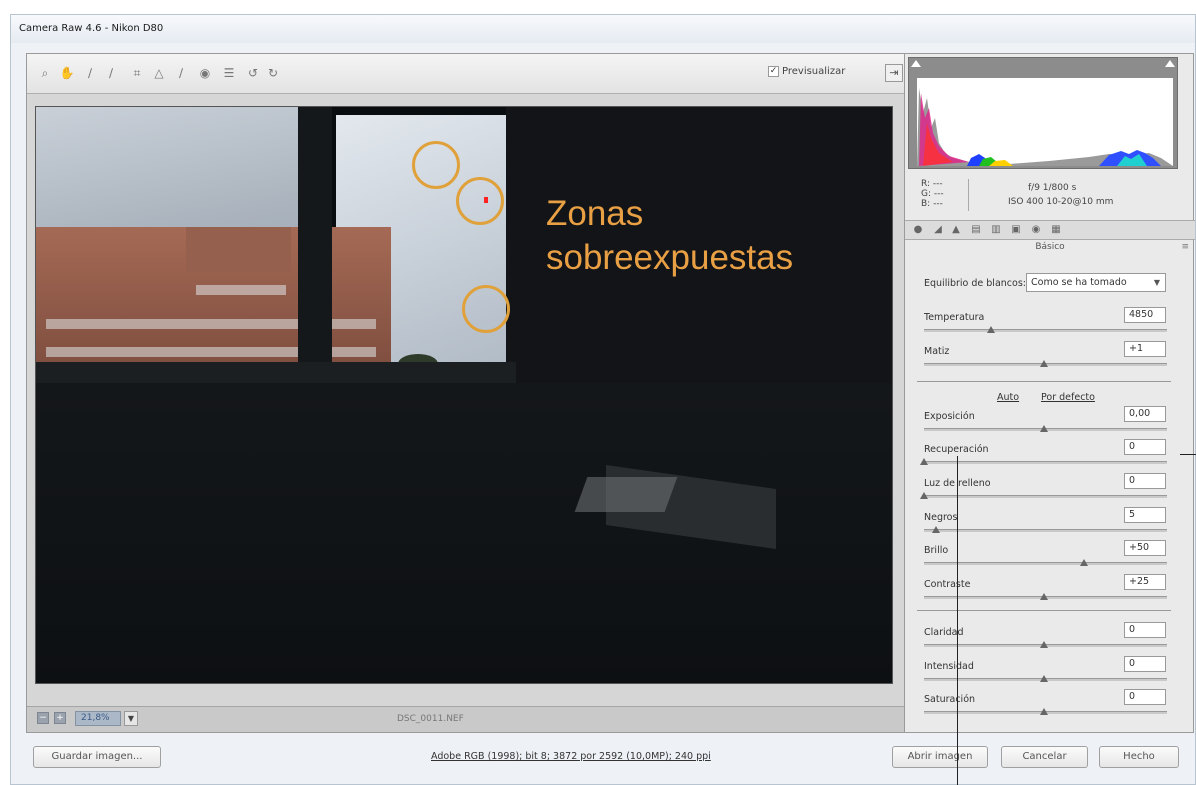  What do you see at coordinates (996, 230) in the screenshot?
I see `tab-split-toning-icon: ▥` at bounding box center [996, 230].